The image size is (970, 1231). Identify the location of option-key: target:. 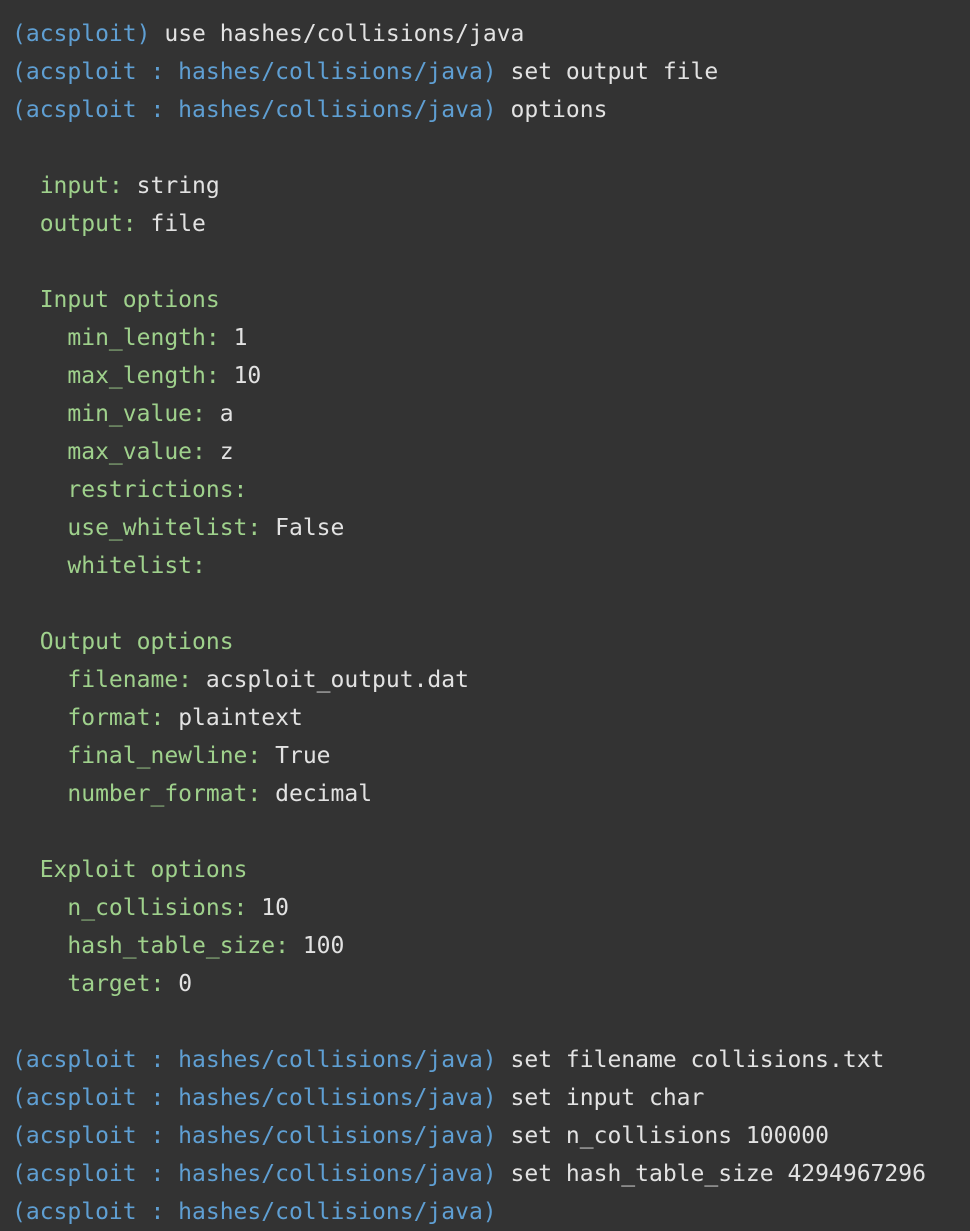
(116, 984).